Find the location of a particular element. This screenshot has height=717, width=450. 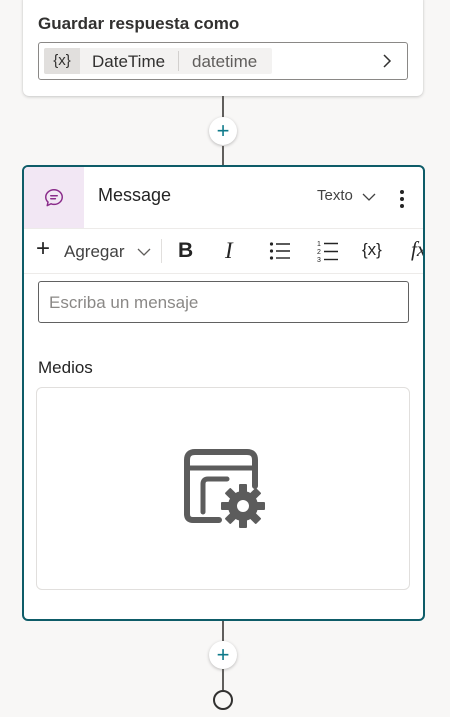

variable-chip: {x} DateTime datetime is located at coordinates (158, 61).